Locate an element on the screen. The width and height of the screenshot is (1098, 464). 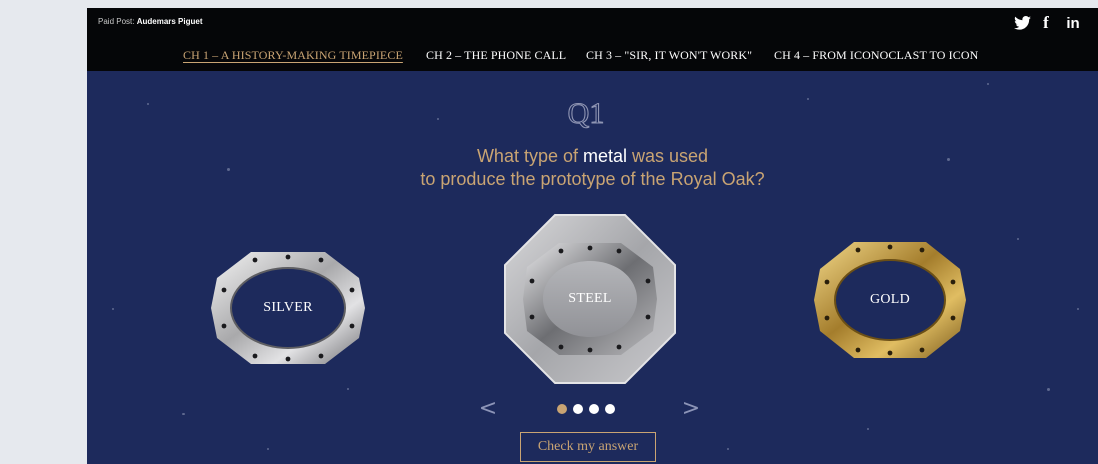
facebook-icon: f is located at coordinates (1046, 22).